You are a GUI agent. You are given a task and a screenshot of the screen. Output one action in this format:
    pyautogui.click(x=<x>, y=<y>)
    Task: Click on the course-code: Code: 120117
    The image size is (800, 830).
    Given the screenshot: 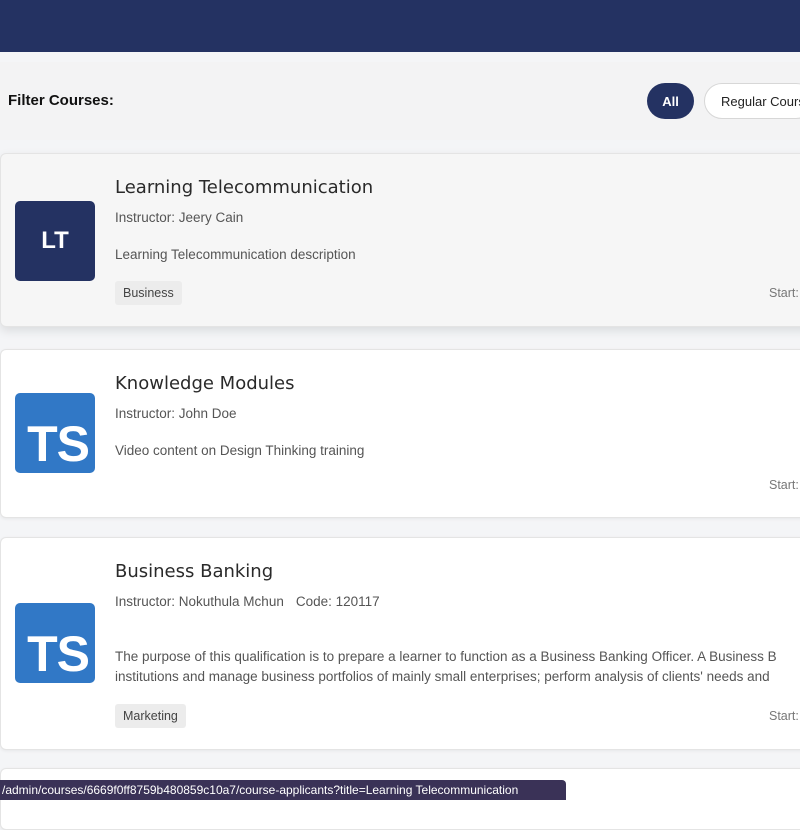 What is the action you would take?
    pyautogui.click(x=337, y=601)
    